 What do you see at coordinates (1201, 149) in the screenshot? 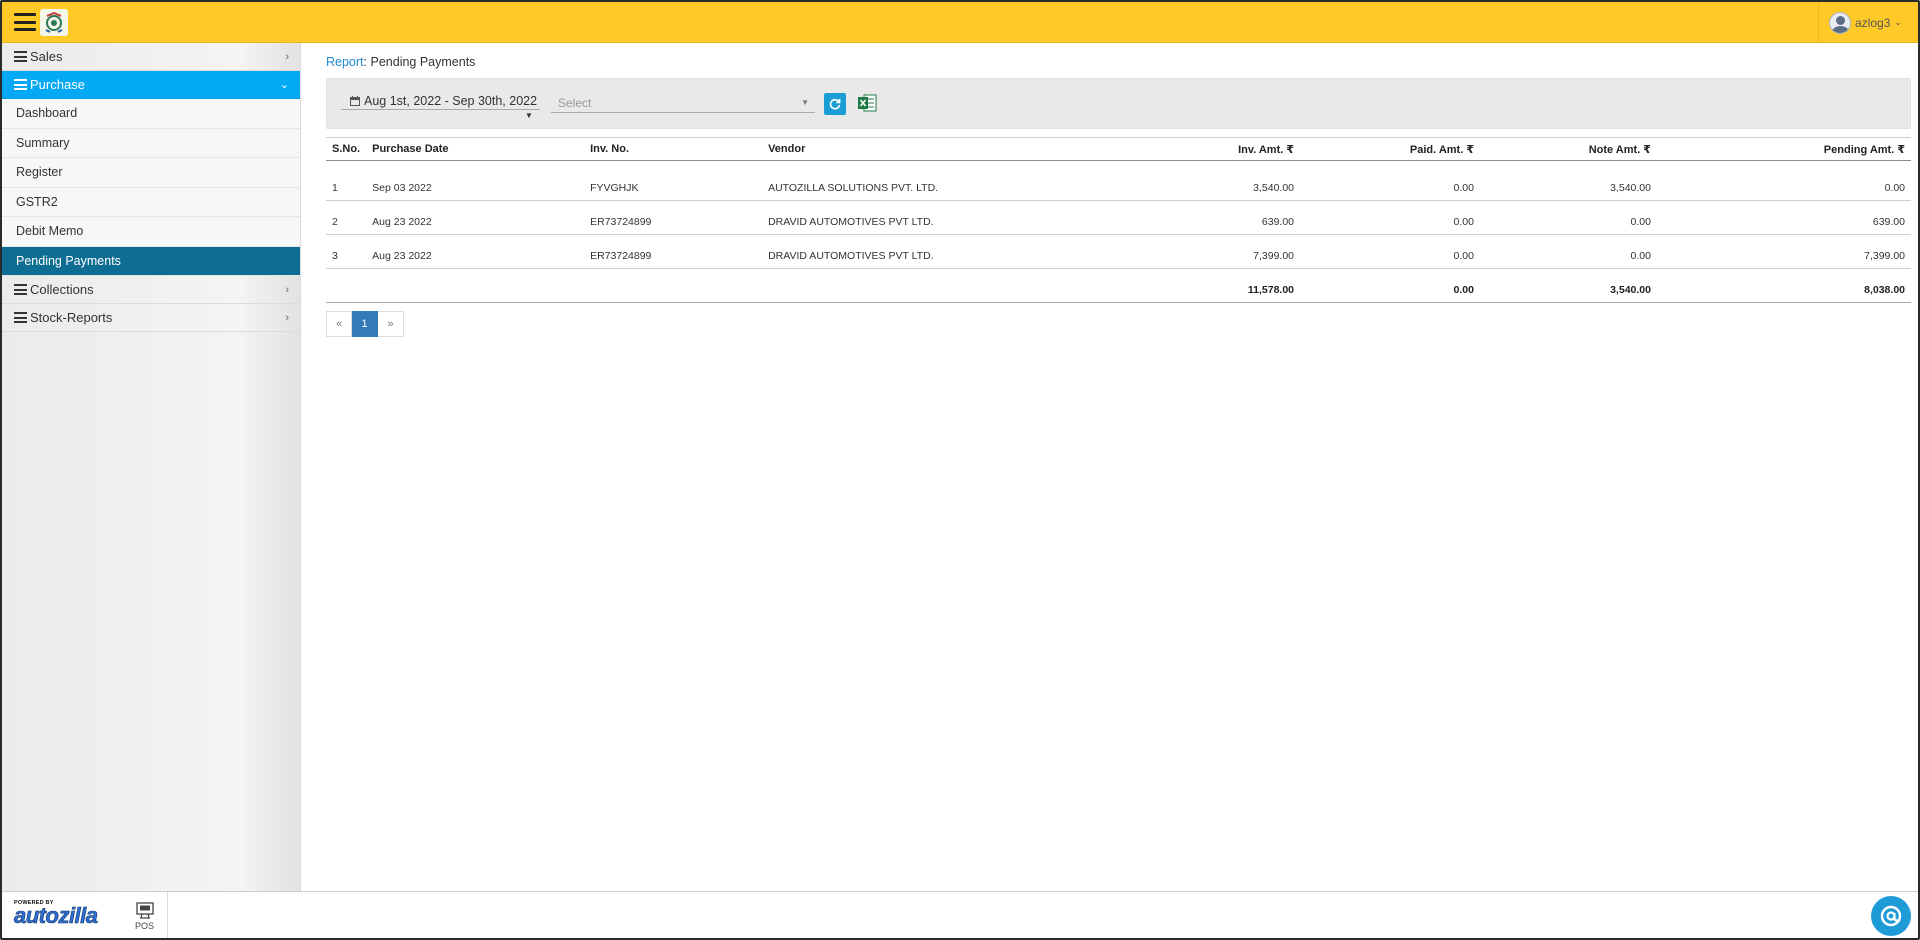
I see `column-header-inv-amt: Inv. Amt. ₹` at bounding box center [1201, 149].